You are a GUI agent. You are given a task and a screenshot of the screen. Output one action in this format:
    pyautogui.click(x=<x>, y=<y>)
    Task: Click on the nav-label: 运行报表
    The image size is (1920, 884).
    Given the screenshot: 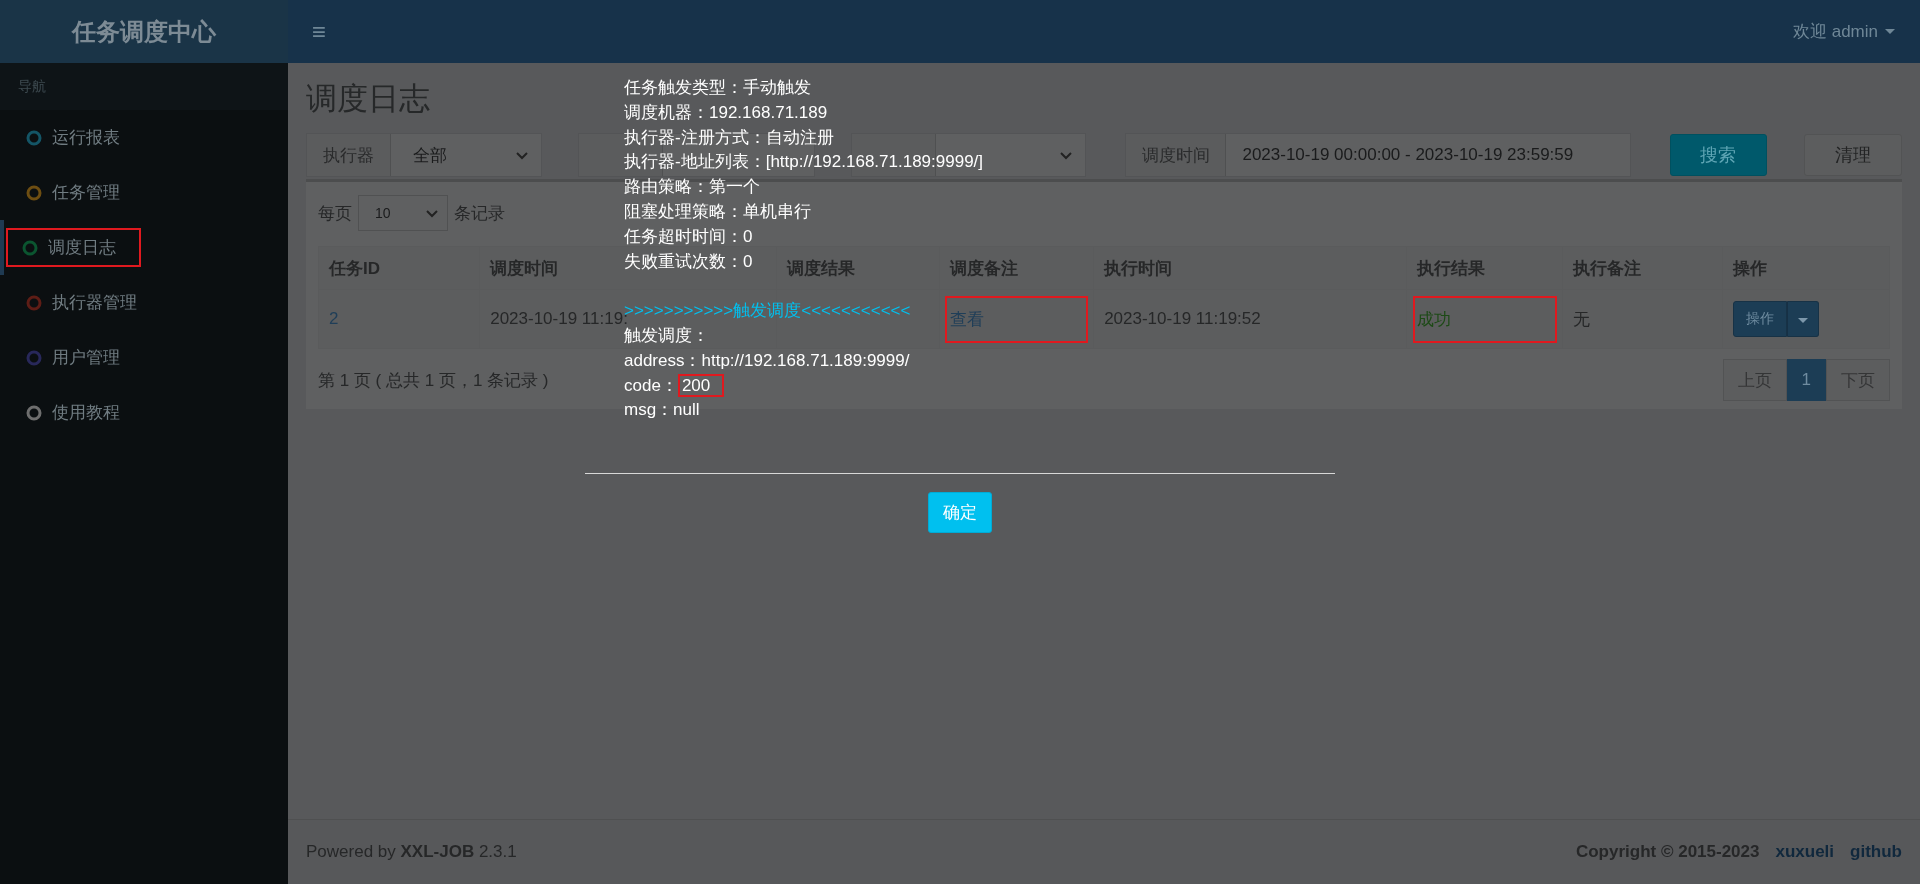 What is the action you would take?
    pyautogui.click(x=77, y=137)
    